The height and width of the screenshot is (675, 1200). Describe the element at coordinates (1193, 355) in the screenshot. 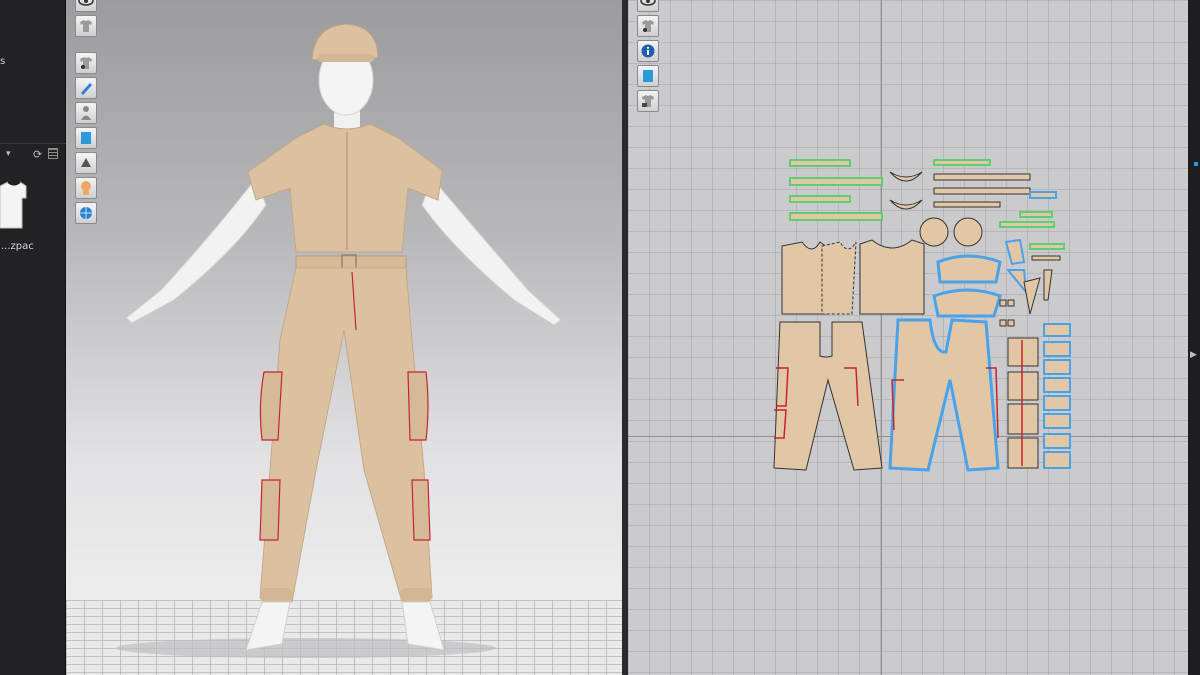

I see `expand-panel-icon: ▶` at that location.